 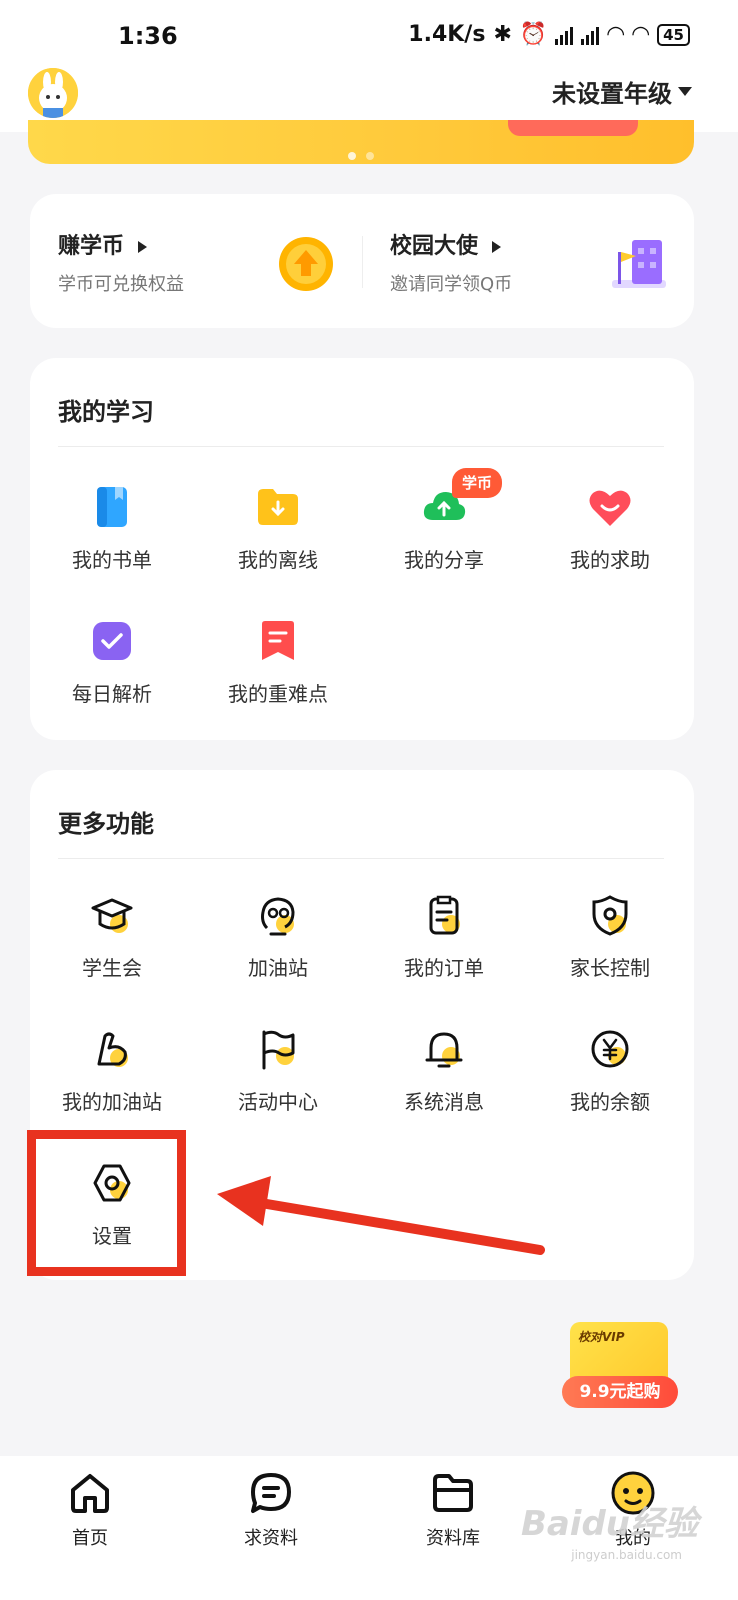 I want to click on item-label: 我的求助, so click(x=610, y=560).